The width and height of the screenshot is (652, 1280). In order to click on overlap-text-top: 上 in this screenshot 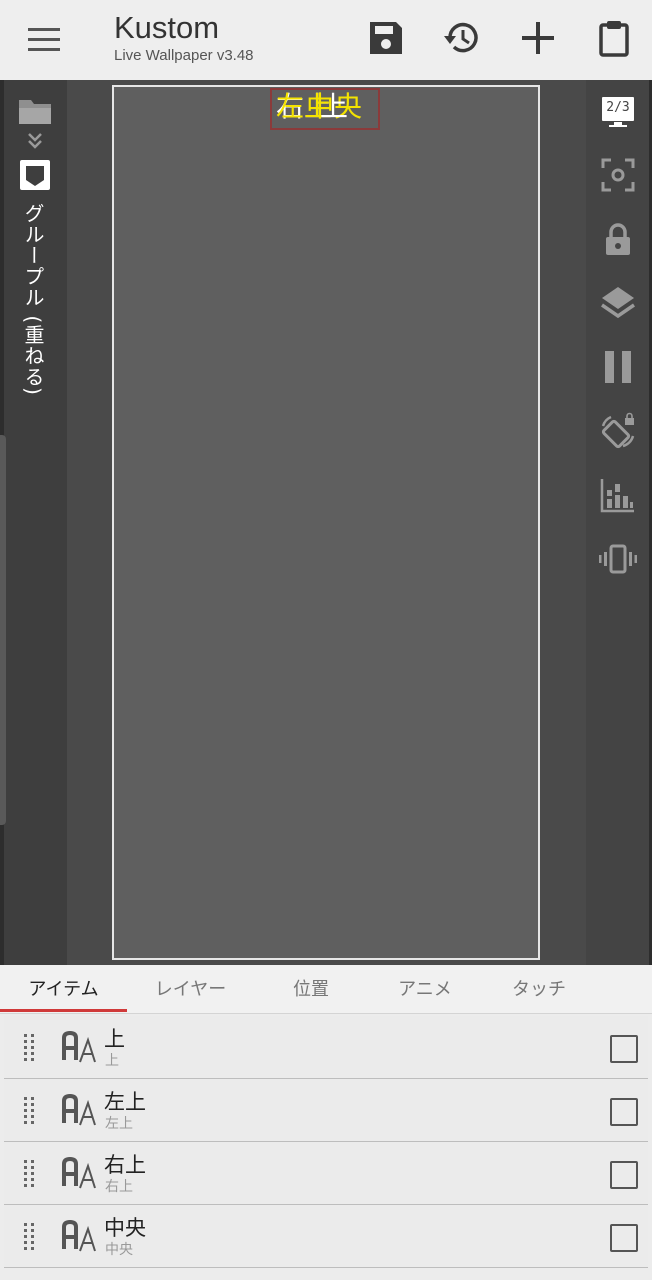, I will do `click(334, 107)`.